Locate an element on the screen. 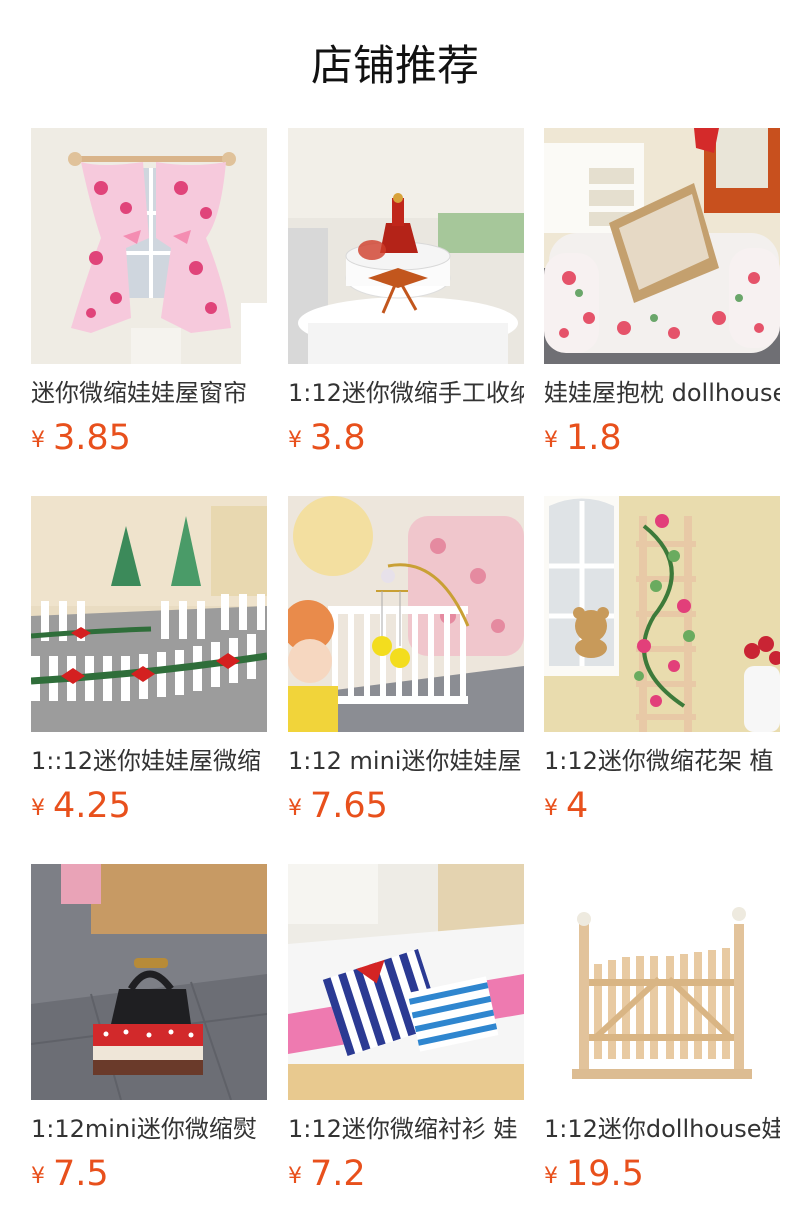 Image resolution: width=790 pixels, height=1232 pixels. price-amount: 3.8 is located at coordinates (338, 438).